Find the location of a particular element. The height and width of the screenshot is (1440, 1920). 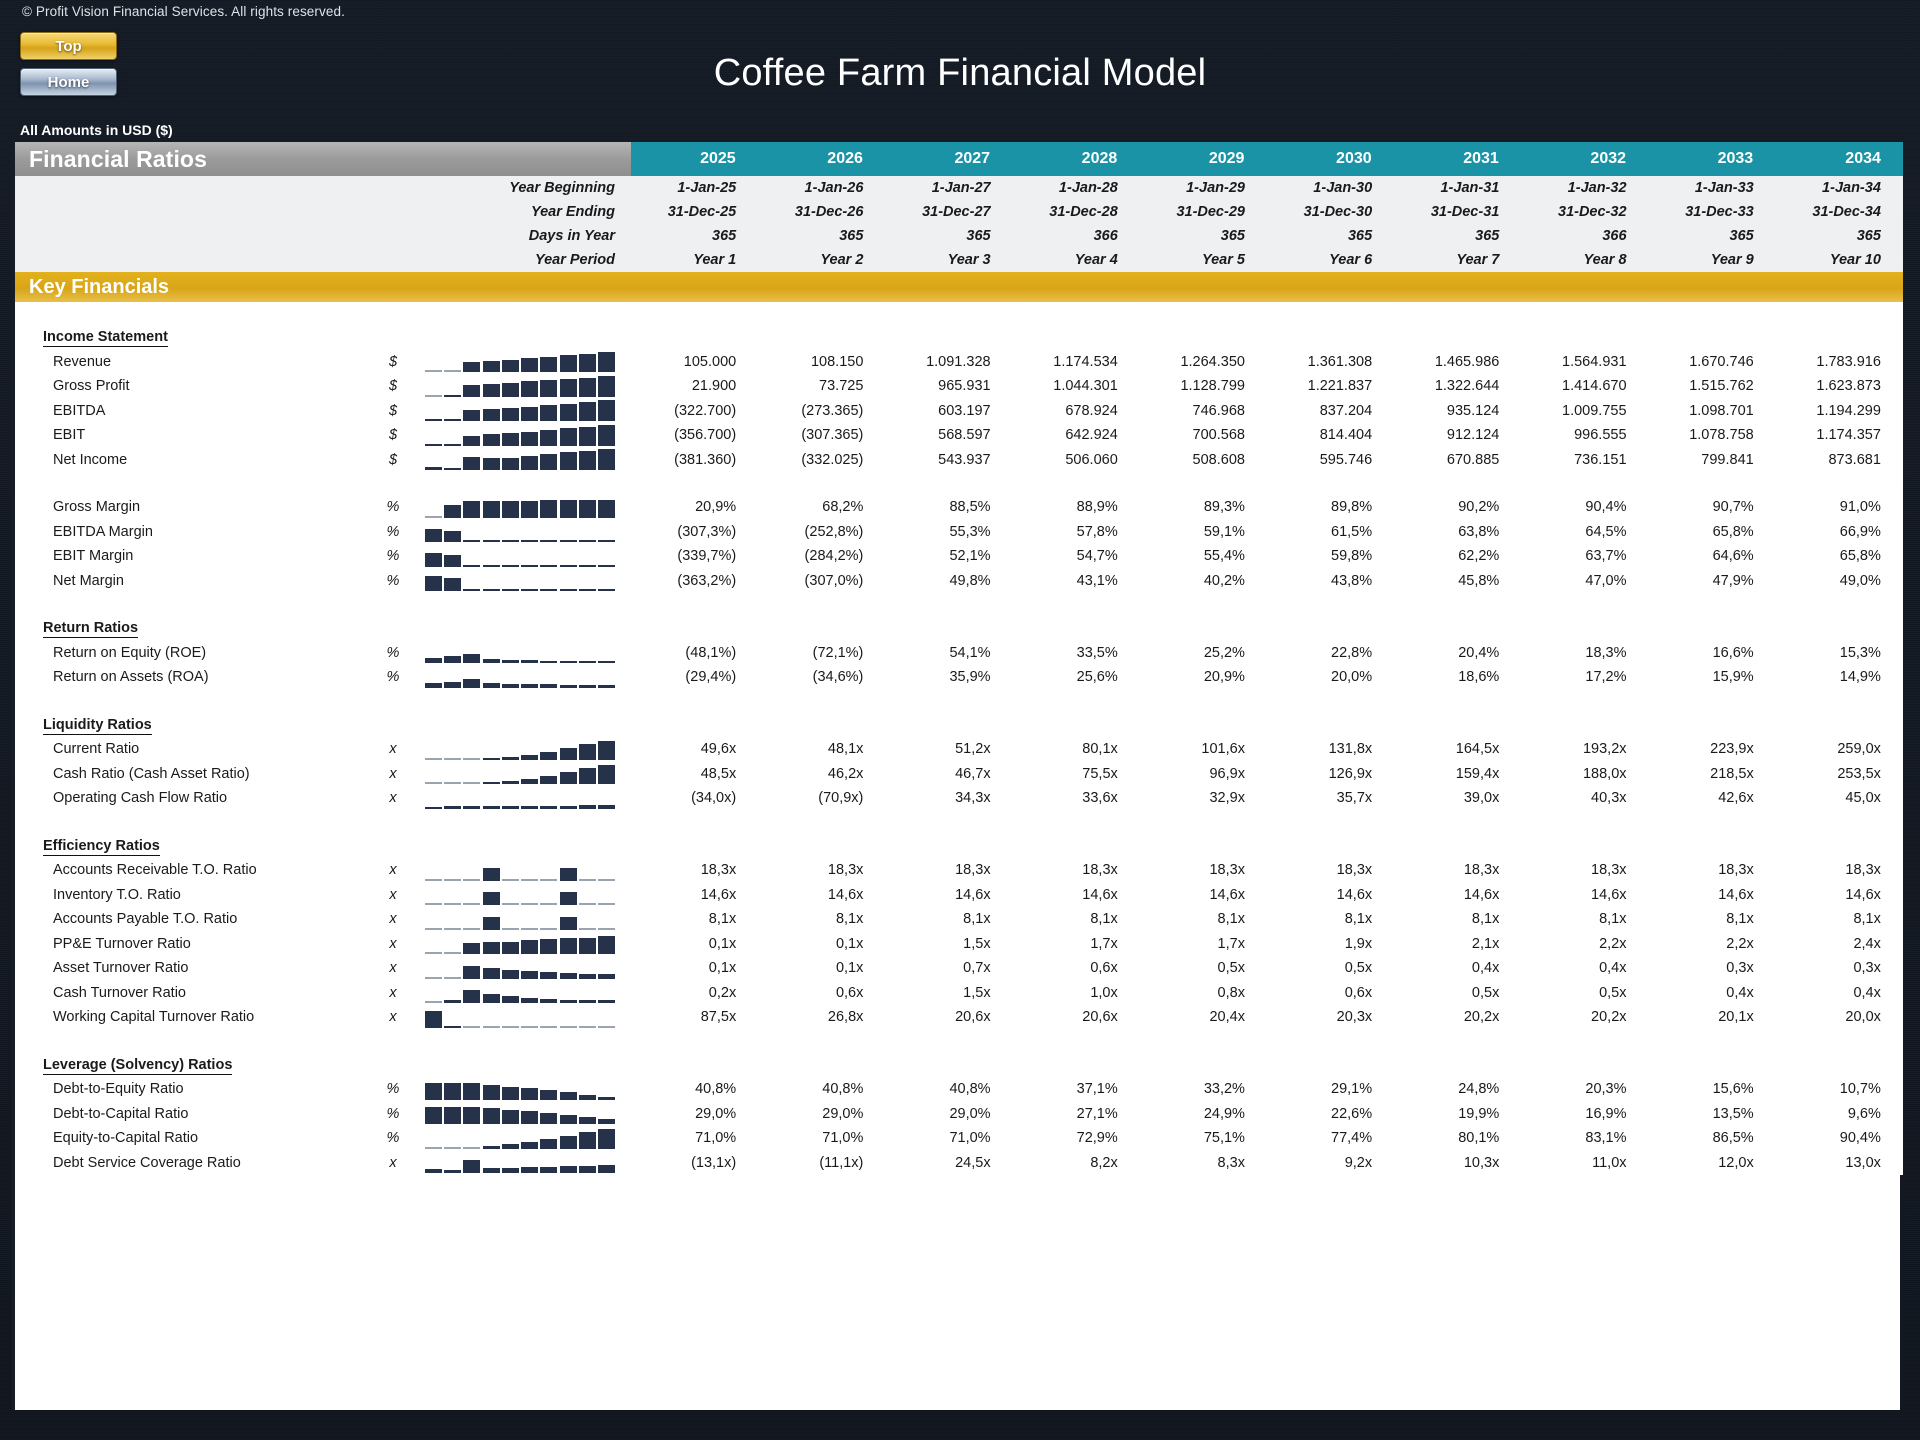

meta-value-year-ending-2025: 31-Dec-25 is located at coordinates (695, 212).